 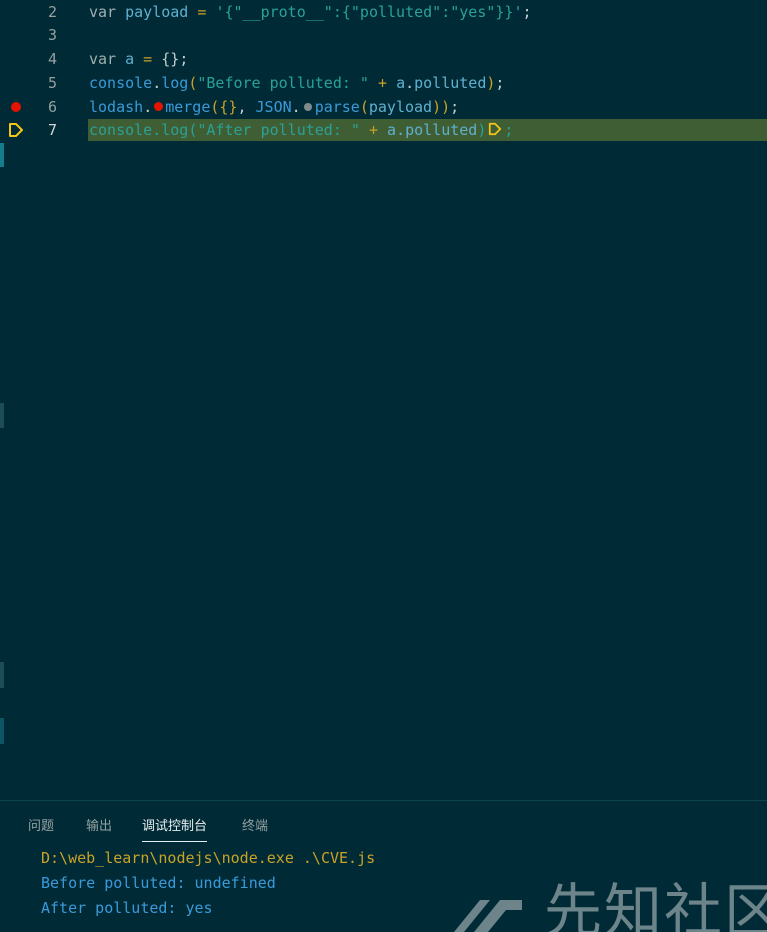 What do you see at coordinates (495, 129) in the screenshot?
I see `inline-execution-pointer-icon` at bounding box center [495, 129].